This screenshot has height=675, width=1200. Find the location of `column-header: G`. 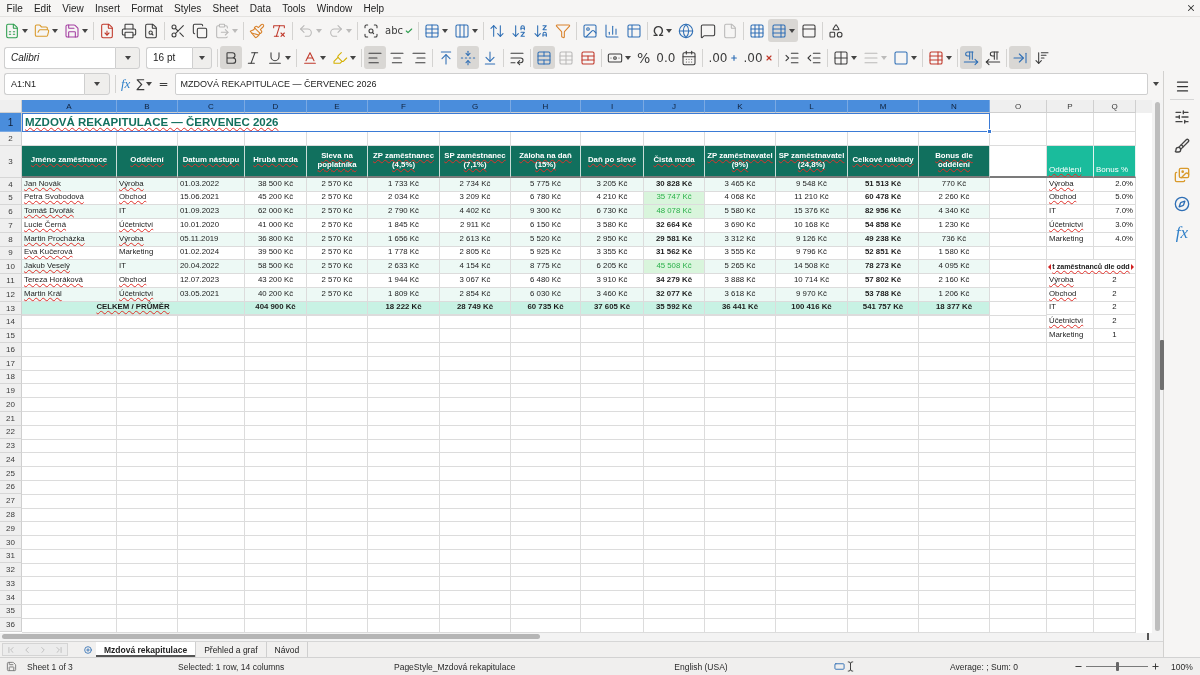

column-header: G is located at coordinates (475, 106).